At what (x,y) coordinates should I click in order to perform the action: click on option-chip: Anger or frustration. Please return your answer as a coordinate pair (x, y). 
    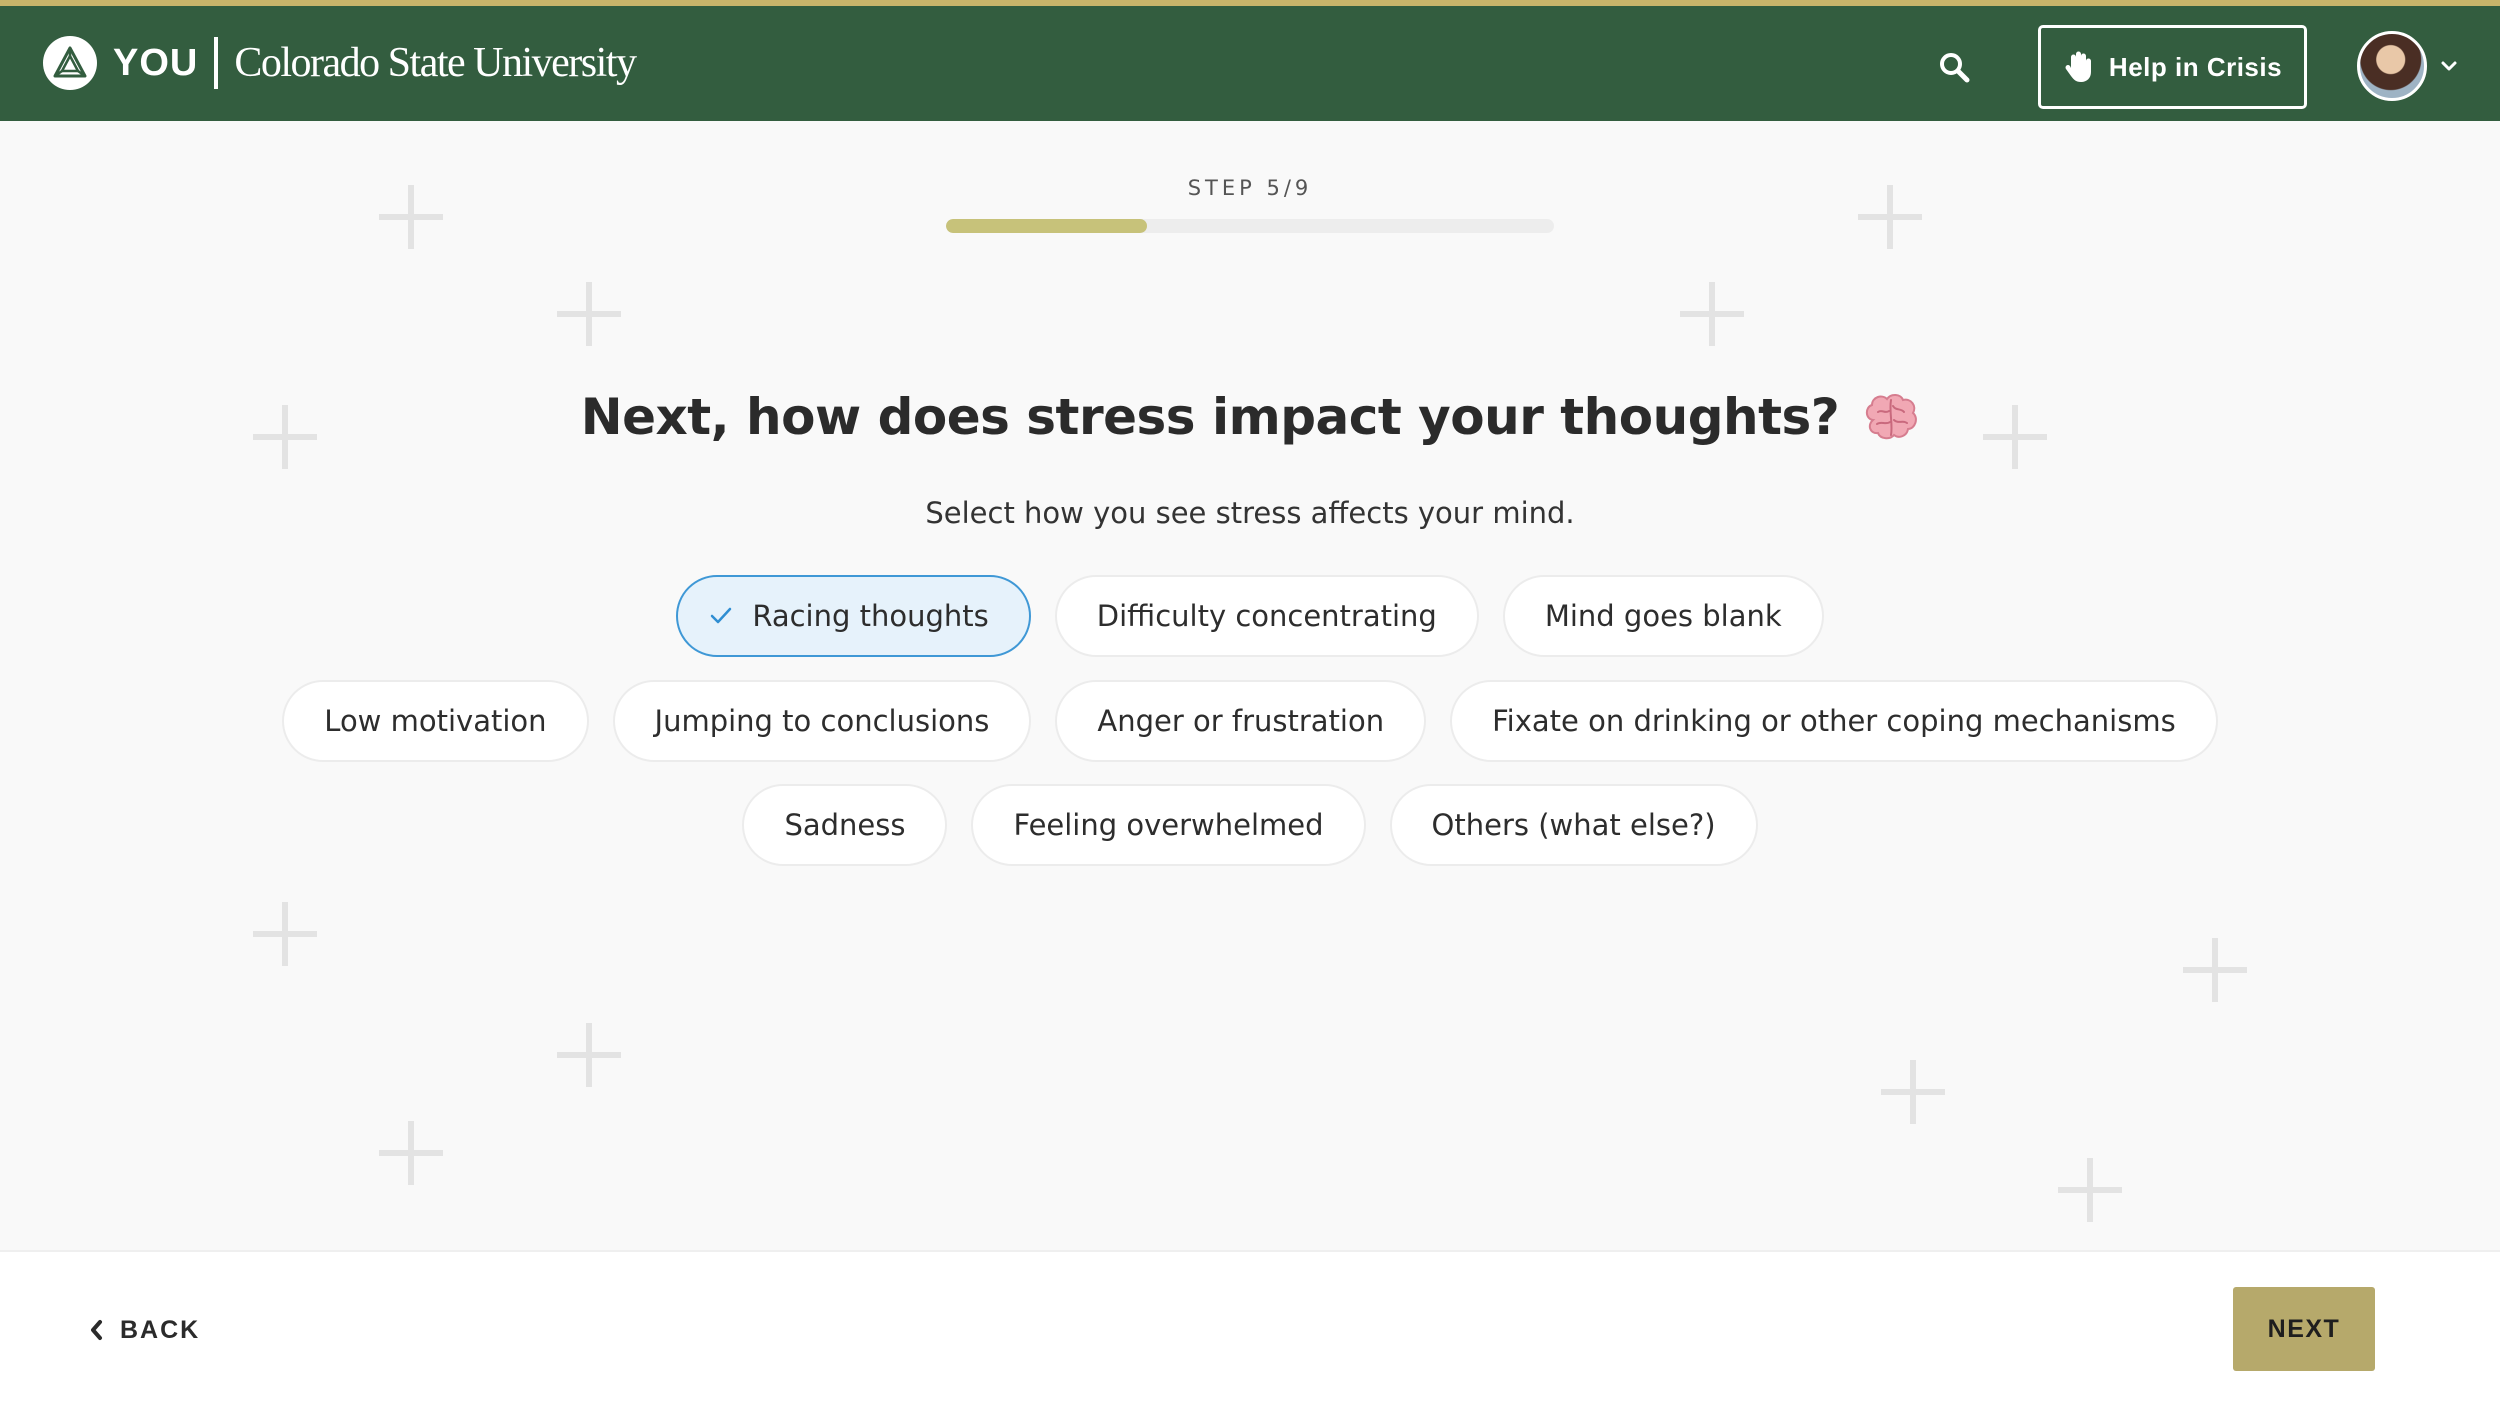
    Looking at the image, I should click on (1241, 721).